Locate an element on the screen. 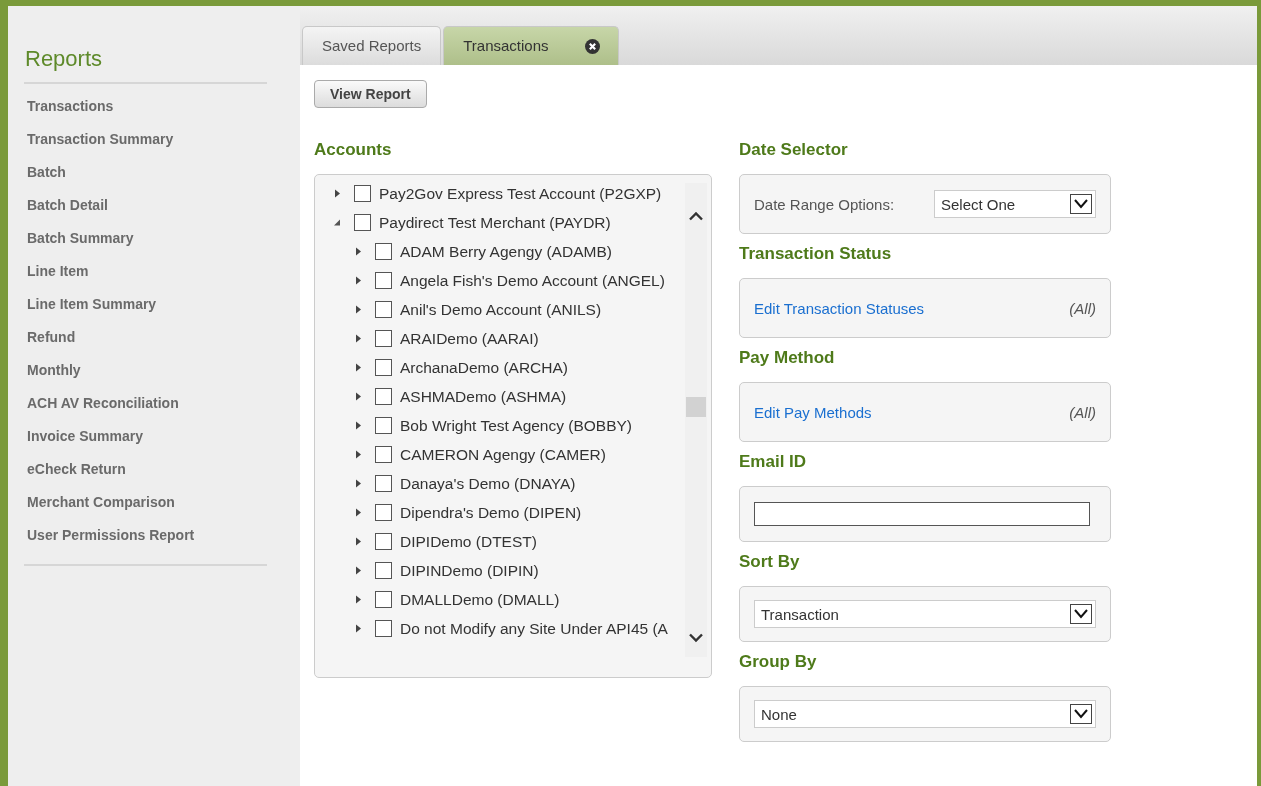  expanded-arrow-icon is located at coordinates (337, 222).